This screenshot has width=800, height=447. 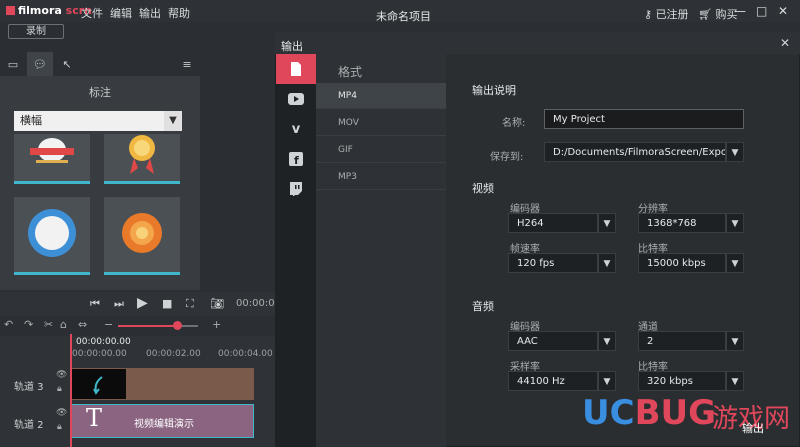 I want to click on stop-icon: ■, so click(x=167, y=303).